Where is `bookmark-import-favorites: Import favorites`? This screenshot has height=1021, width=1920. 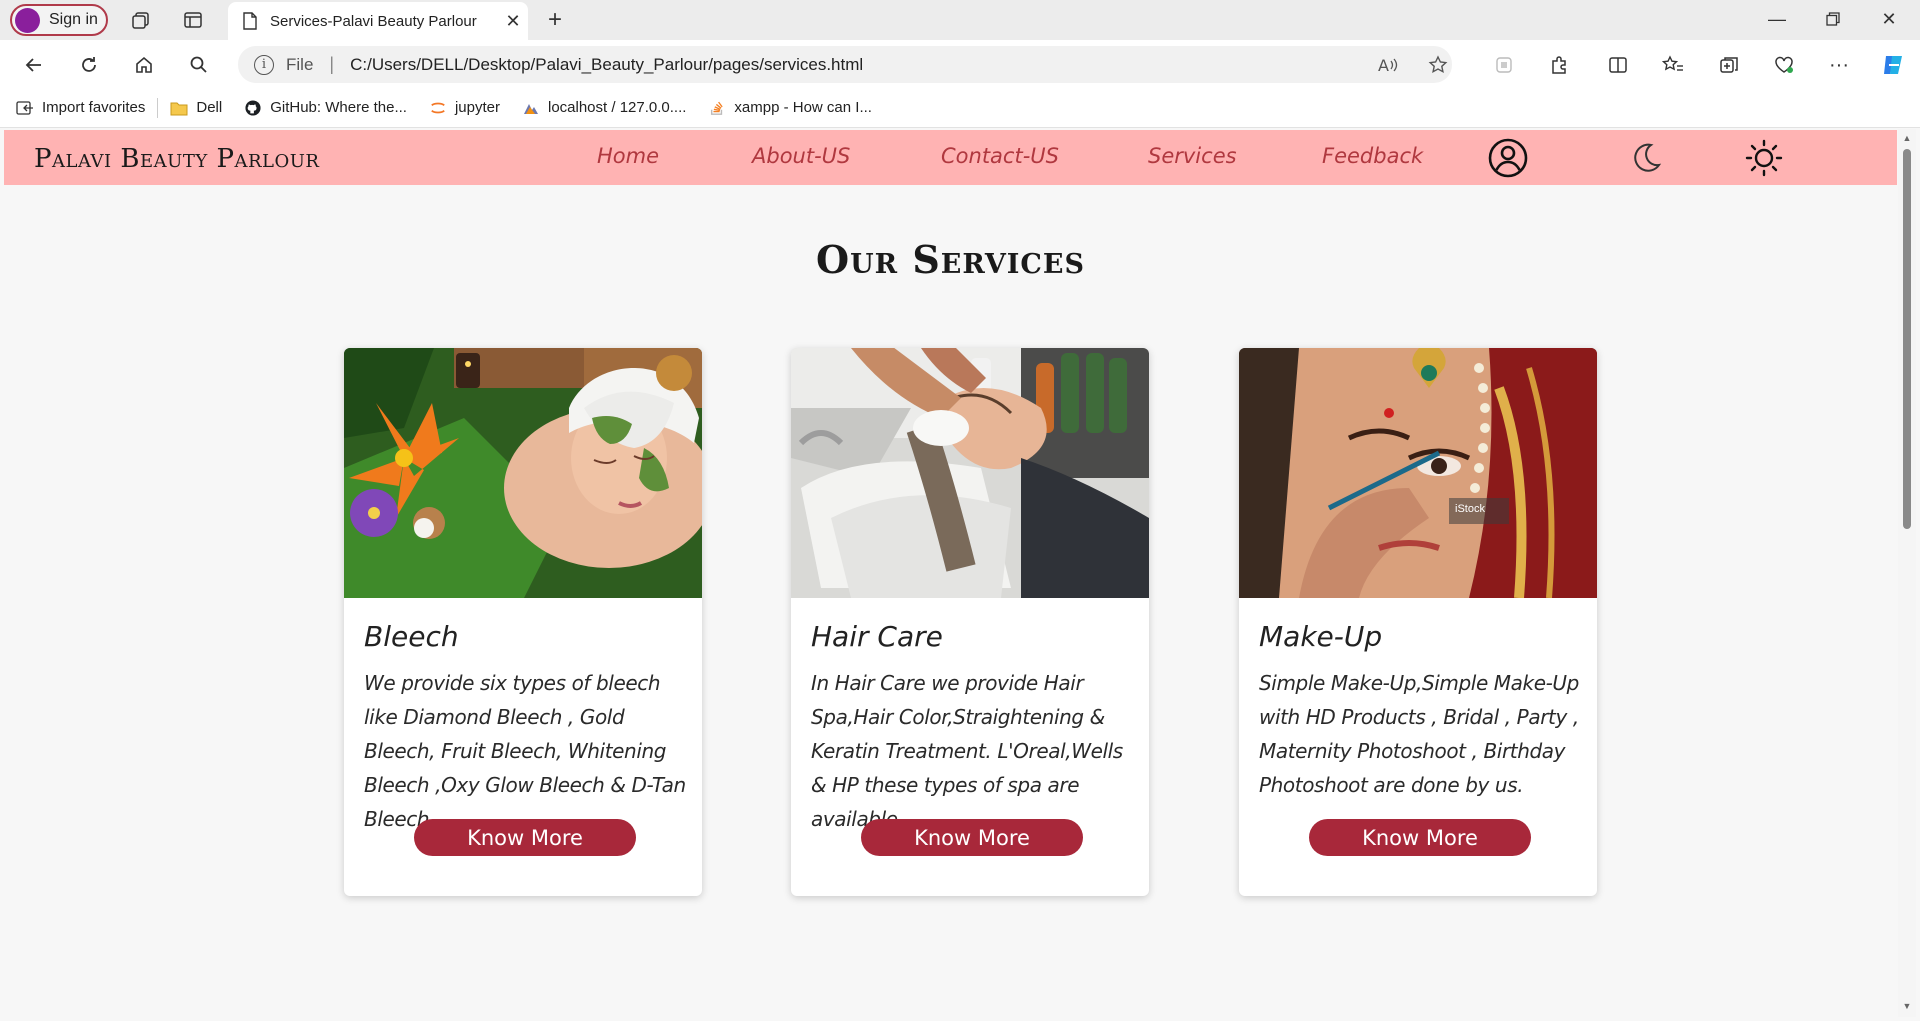 bookmark-import-favorites: Import favorites is located at coordinates (80, 107).